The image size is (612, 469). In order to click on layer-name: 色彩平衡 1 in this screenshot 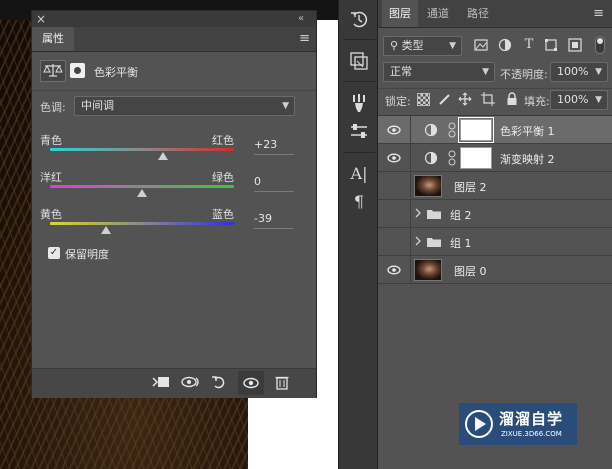, I will do `click(527, 131)`.